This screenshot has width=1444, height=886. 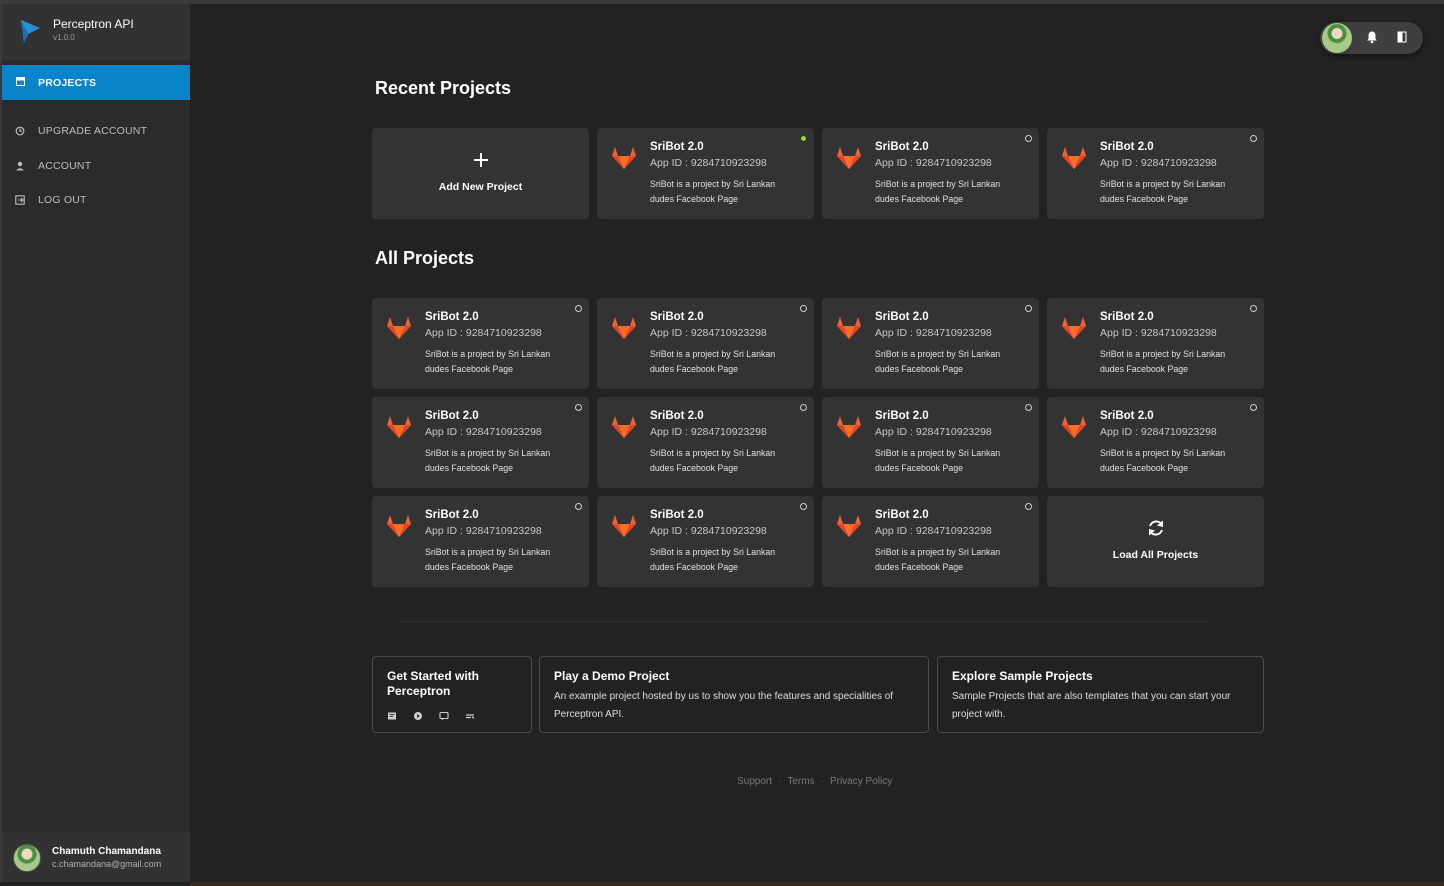 I want to click on chat-icon, so click(x=444, y=714).